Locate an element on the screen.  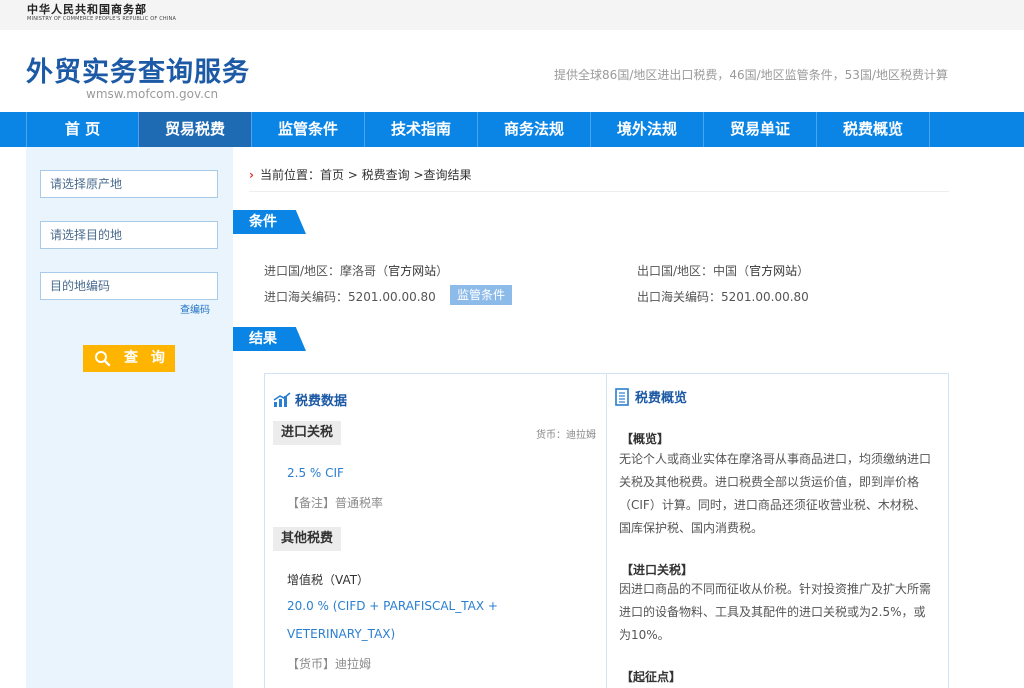
export-country-label: 出口国/地区： is located at coordinates (675, 271).